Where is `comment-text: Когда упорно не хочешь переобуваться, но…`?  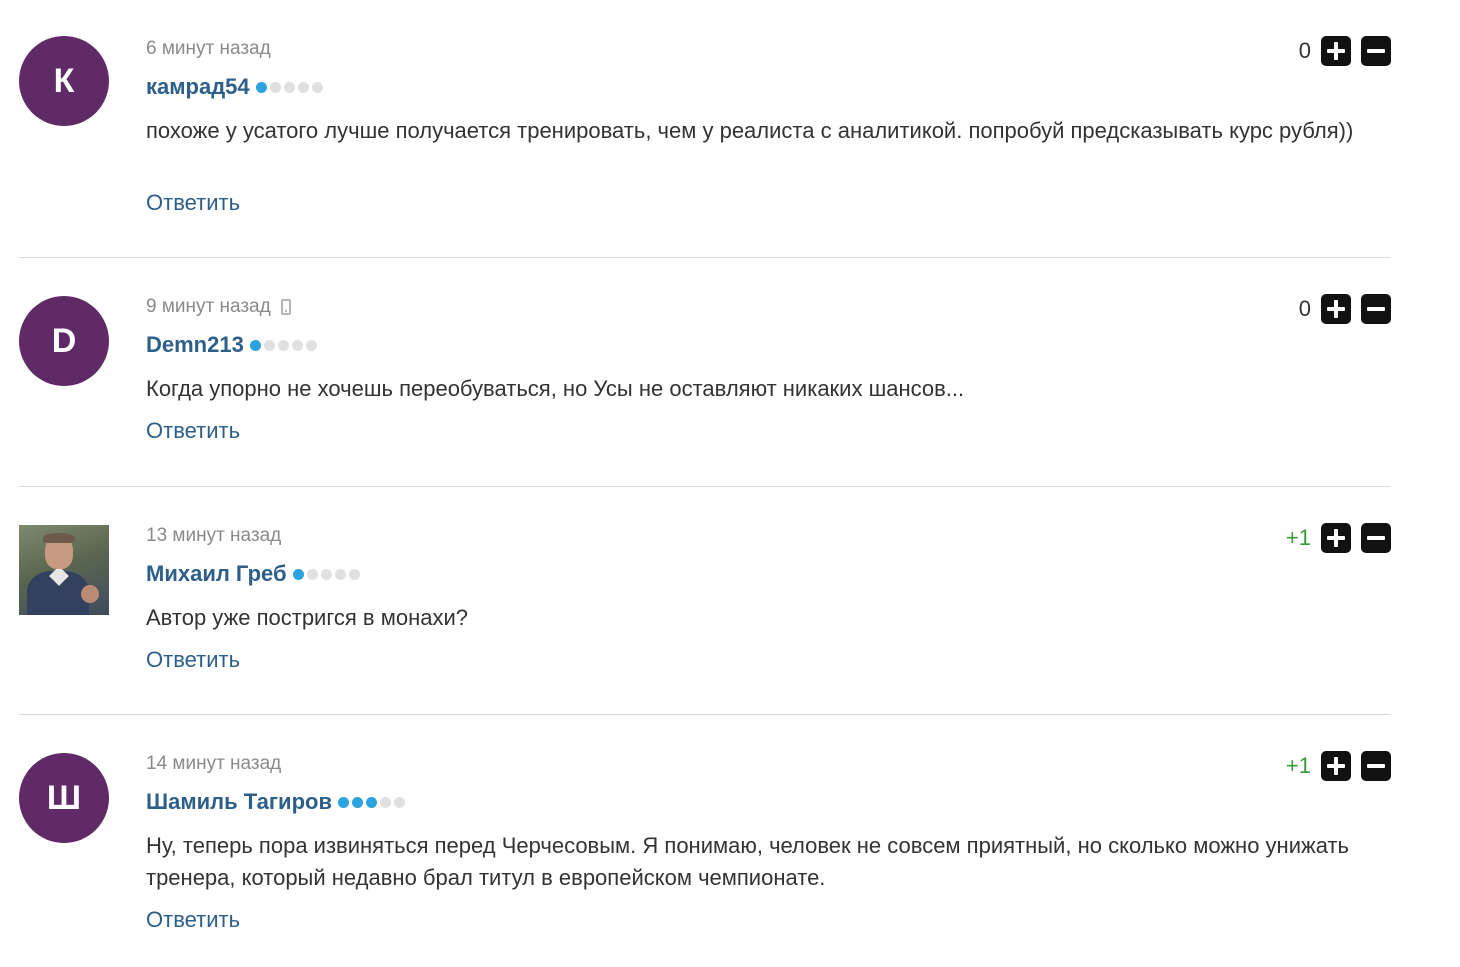
comment-text: Когда упорно не хочешь переобуваться, но… is located at coordinates (555, 388).